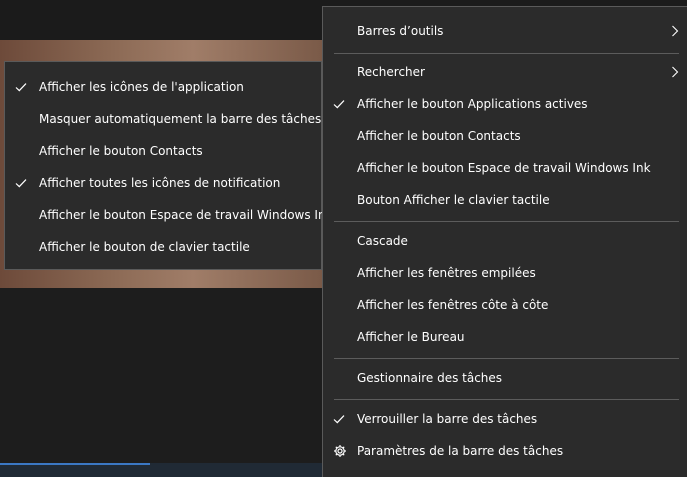 The width and height of the screenshot is (687, 477). I want to click on menu-item-label: Cascade, so click(382, 241).